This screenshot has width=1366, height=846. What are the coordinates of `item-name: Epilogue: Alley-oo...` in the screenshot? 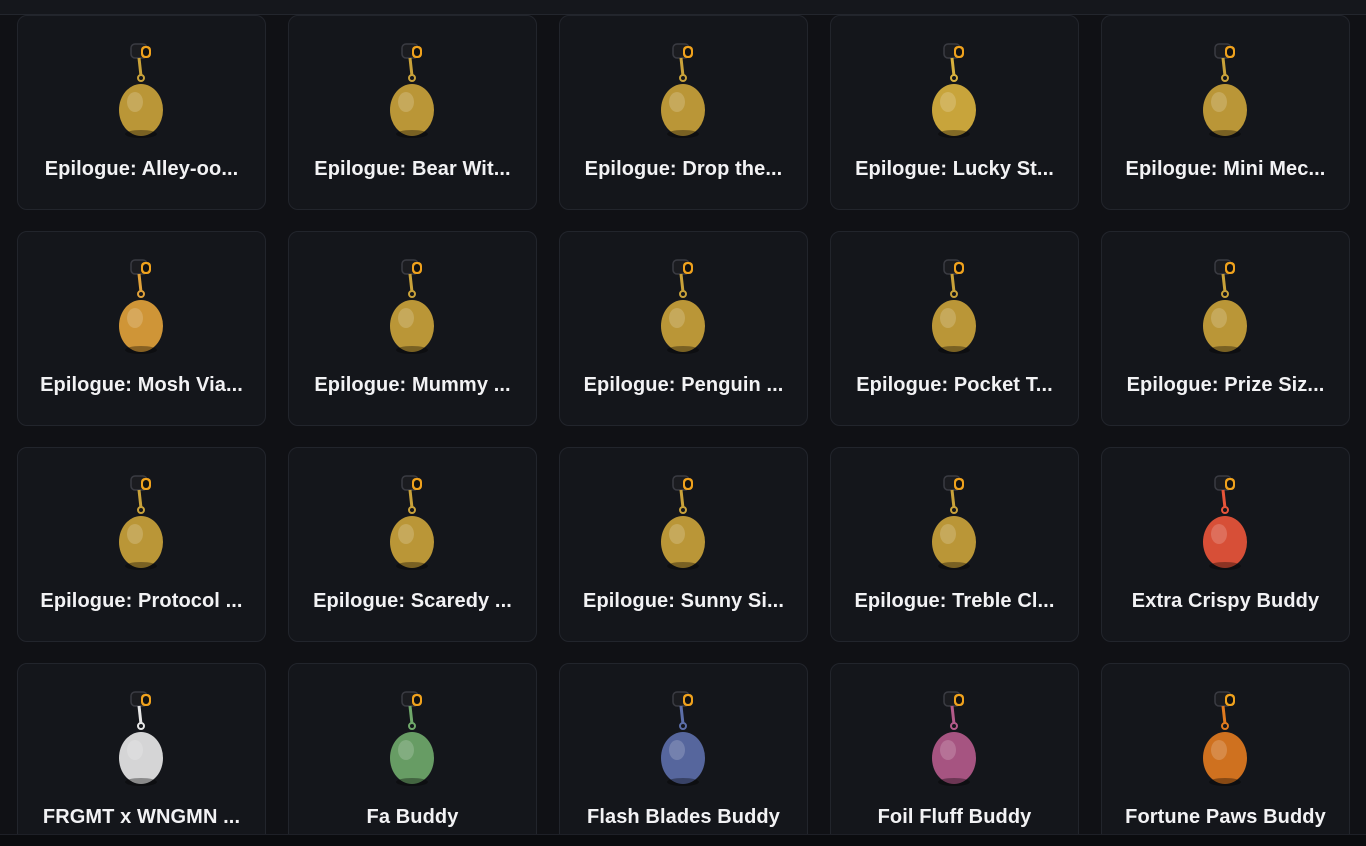 It's located at (141, 169).